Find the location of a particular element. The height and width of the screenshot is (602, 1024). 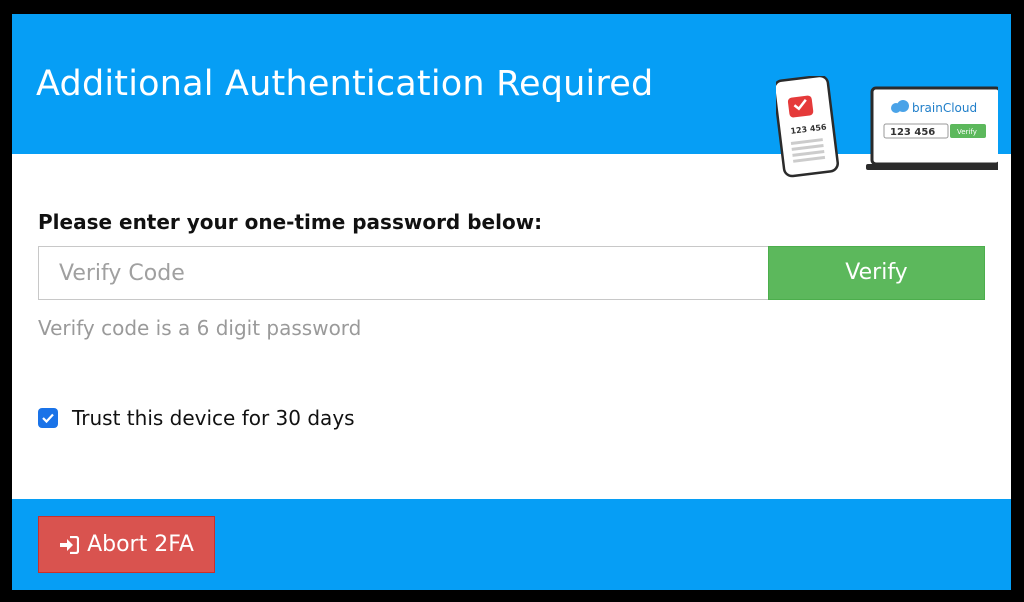

checkmark-icon is located at coordinates (48, 418).